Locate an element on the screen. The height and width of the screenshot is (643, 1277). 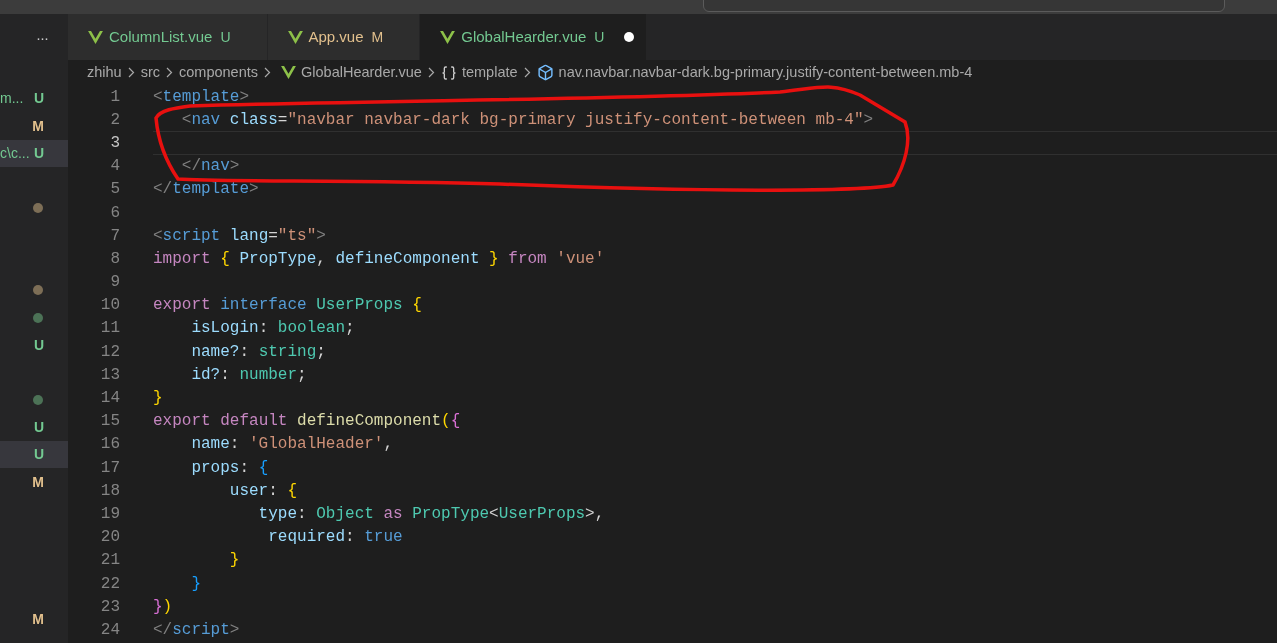
line-number: 2 is located at coordinates (115, 120).